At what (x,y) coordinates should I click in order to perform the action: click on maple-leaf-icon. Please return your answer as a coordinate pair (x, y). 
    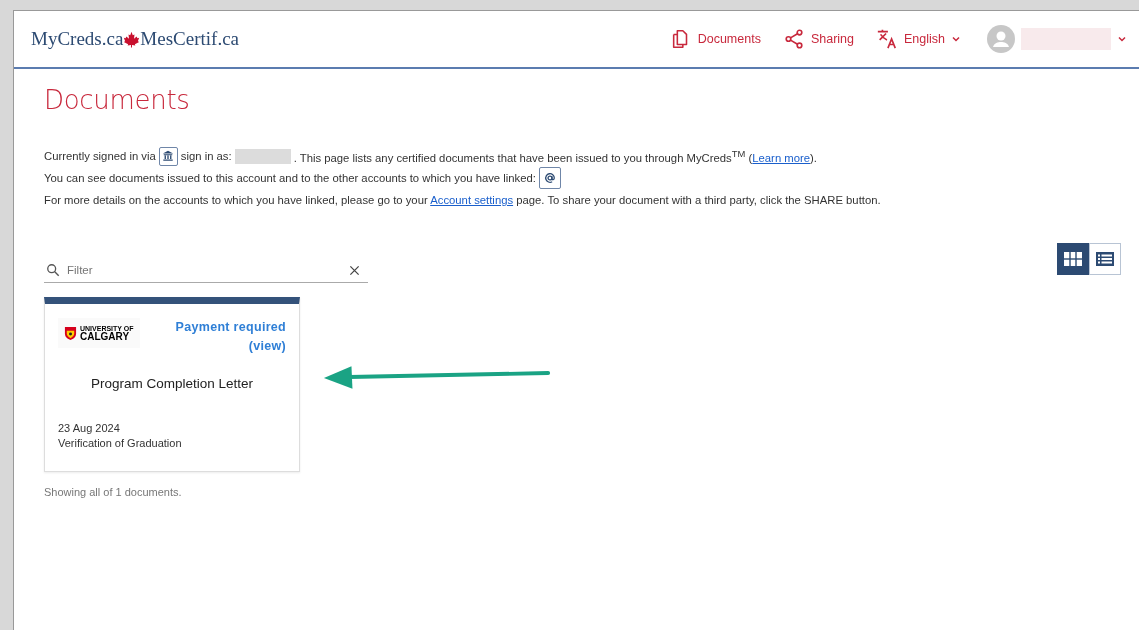
    Looking at the image, I should click on (132, 39).